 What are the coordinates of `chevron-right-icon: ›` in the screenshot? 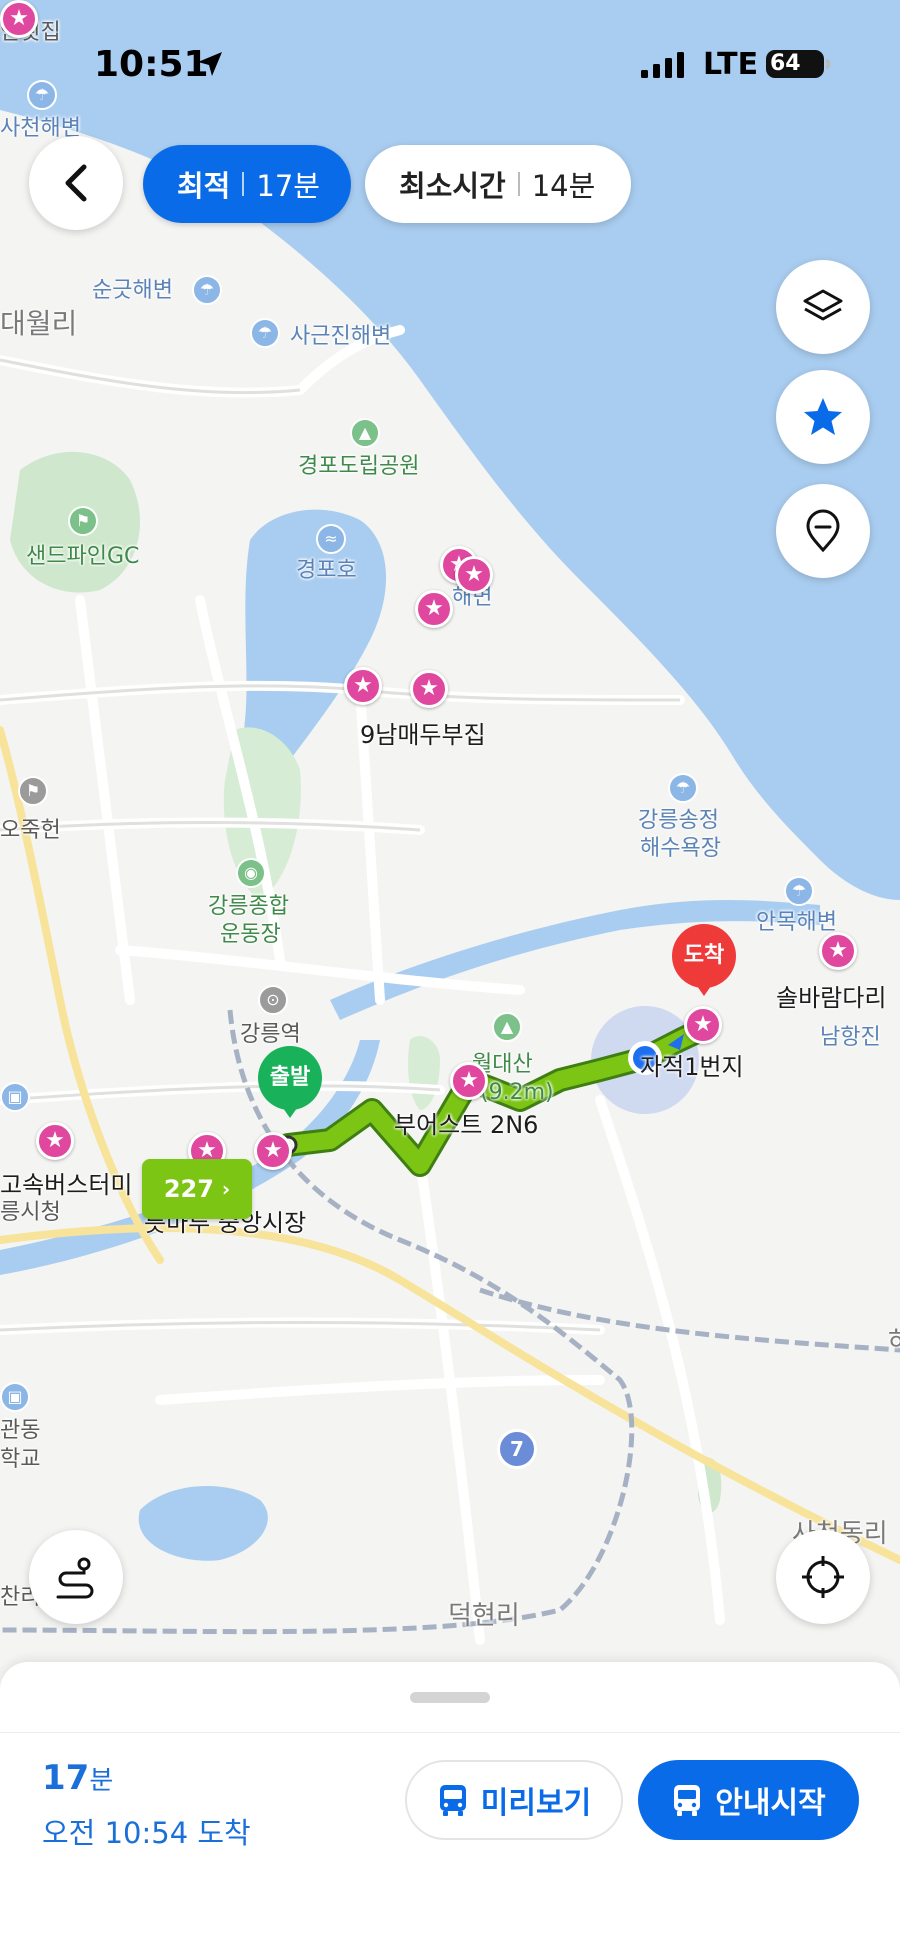 It's located at (226, 1189).